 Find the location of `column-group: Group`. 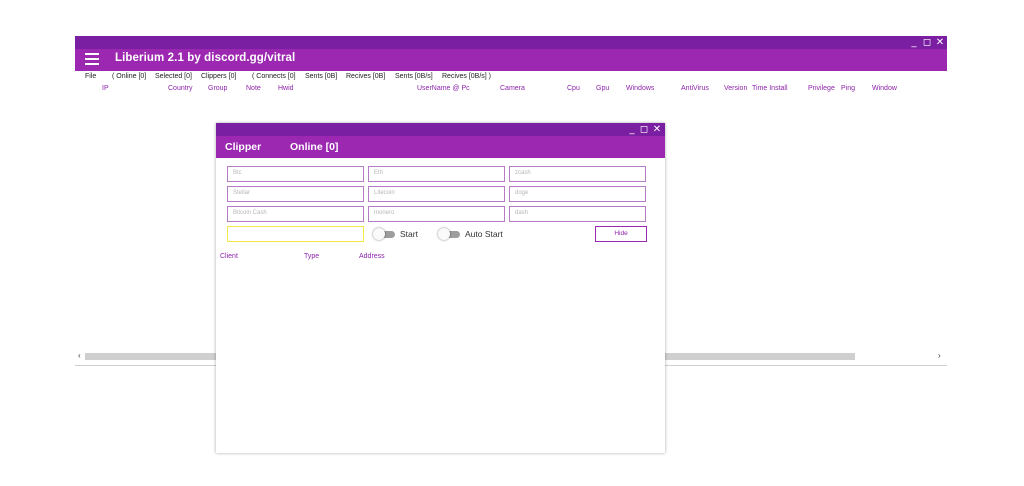

column-group: Group is located at coordinates (217, 88).